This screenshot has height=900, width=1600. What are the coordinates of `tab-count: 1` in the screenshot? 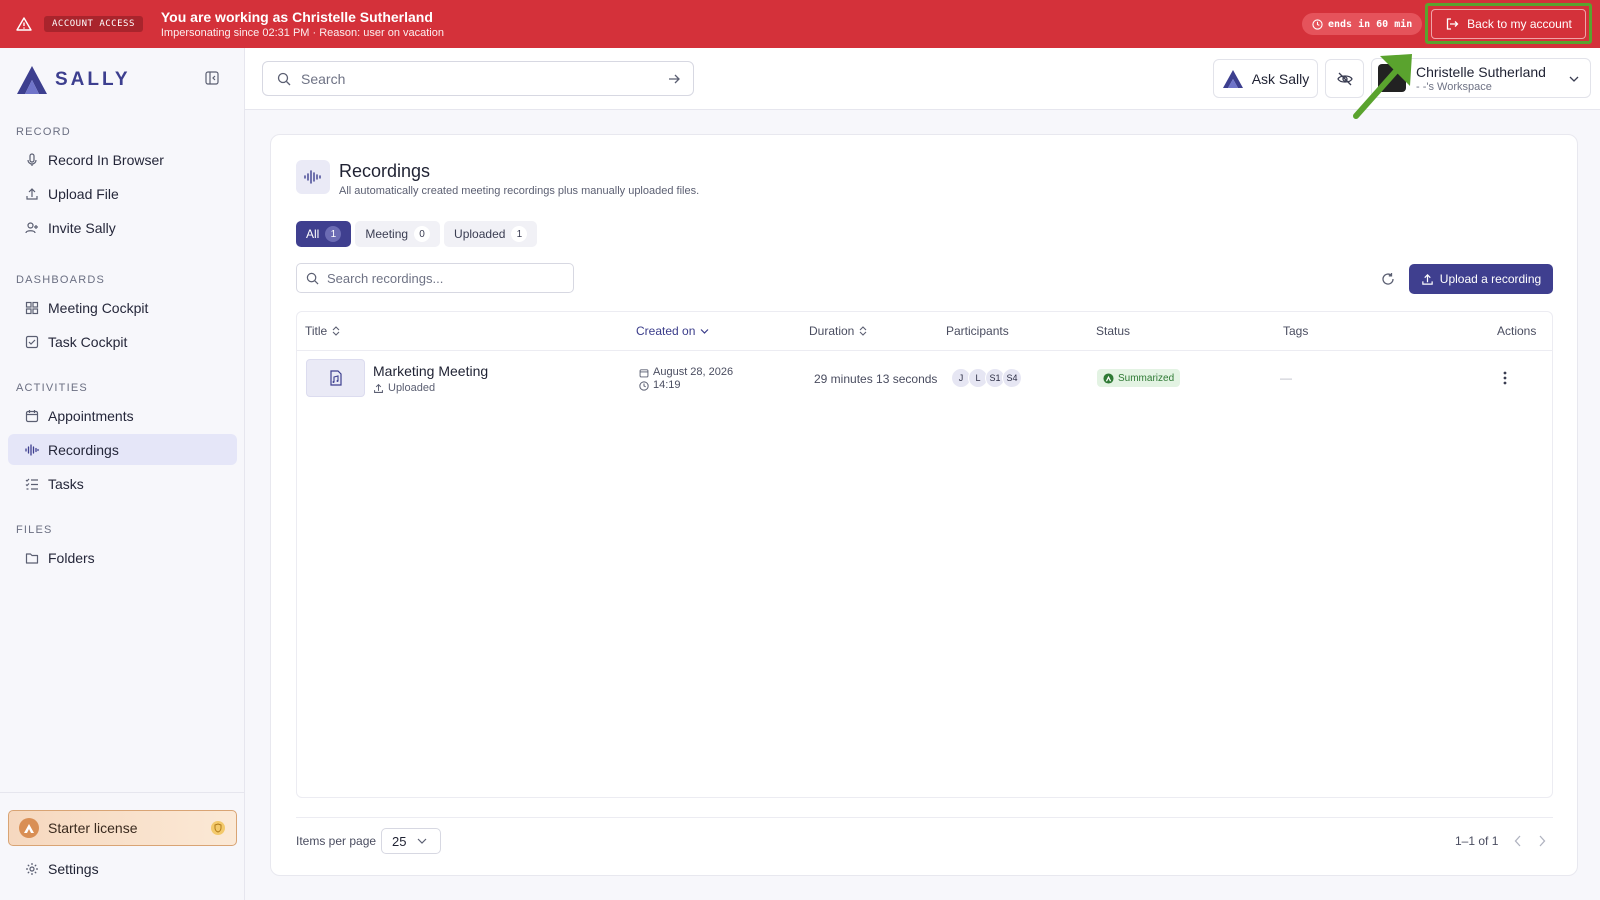 It's located at (333, 234).